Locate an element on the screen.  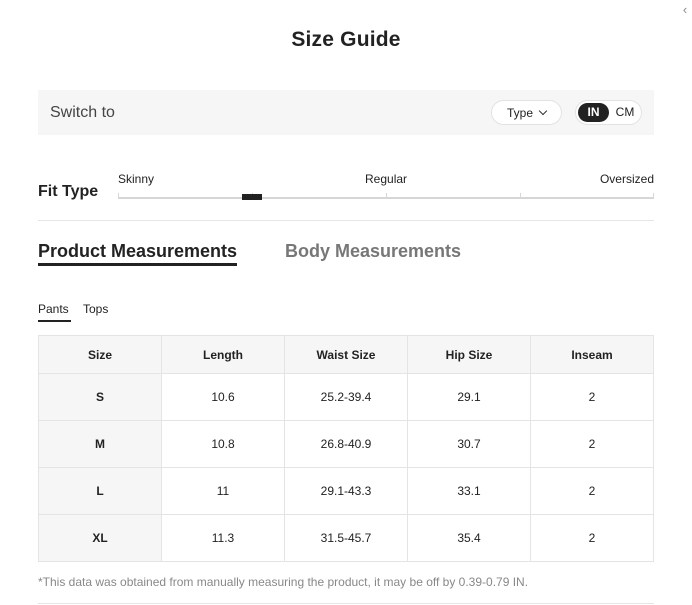
subtab-tops: Tops is located at coordinates (95, 309).